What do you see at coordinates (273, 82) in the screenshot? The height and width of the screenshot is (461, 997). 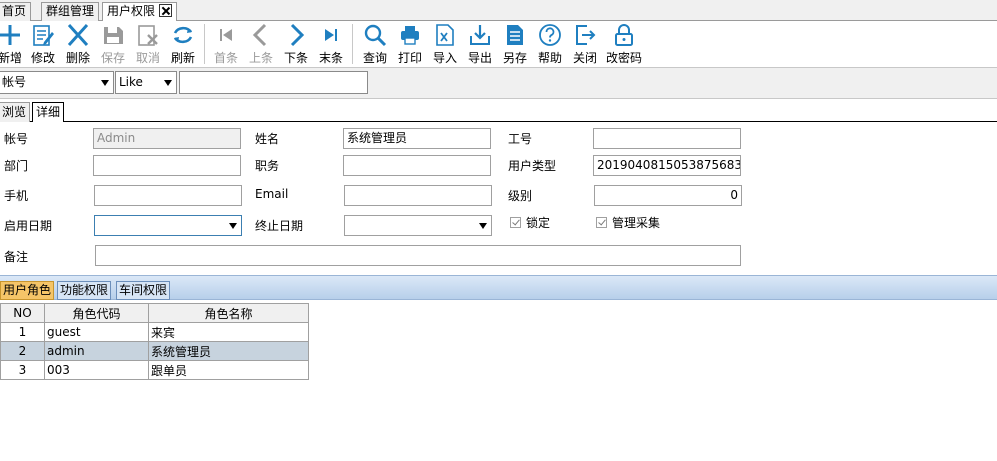 I see `filter-value-input` at bounding box center [273, 82].